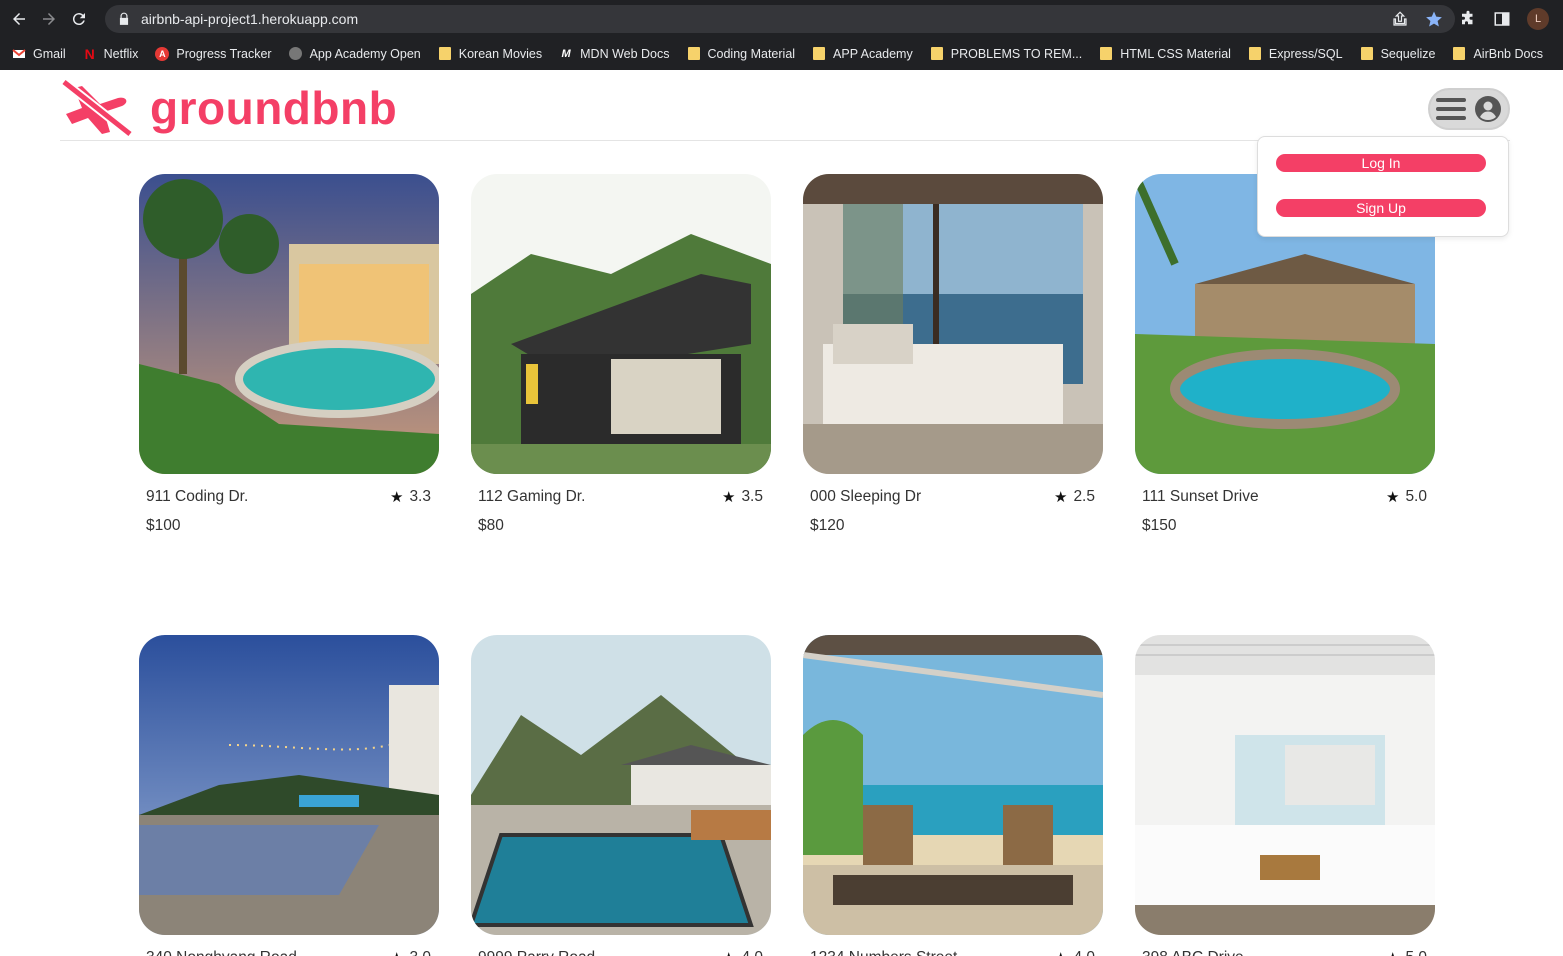 The height and width of the screenshot is (956, 1563). What do you see at coordinates (121, 53) in the screenshot?
I see `bookmark-label: Netflix` at bounding box center [121, 53].